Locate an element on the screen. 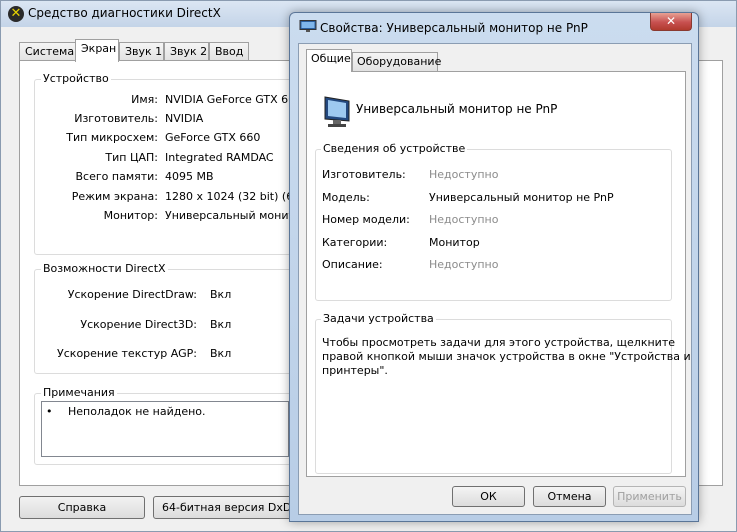 This screenshot has width=737, height=532. tab-input: Ввод is located at coordinates (229, 51).